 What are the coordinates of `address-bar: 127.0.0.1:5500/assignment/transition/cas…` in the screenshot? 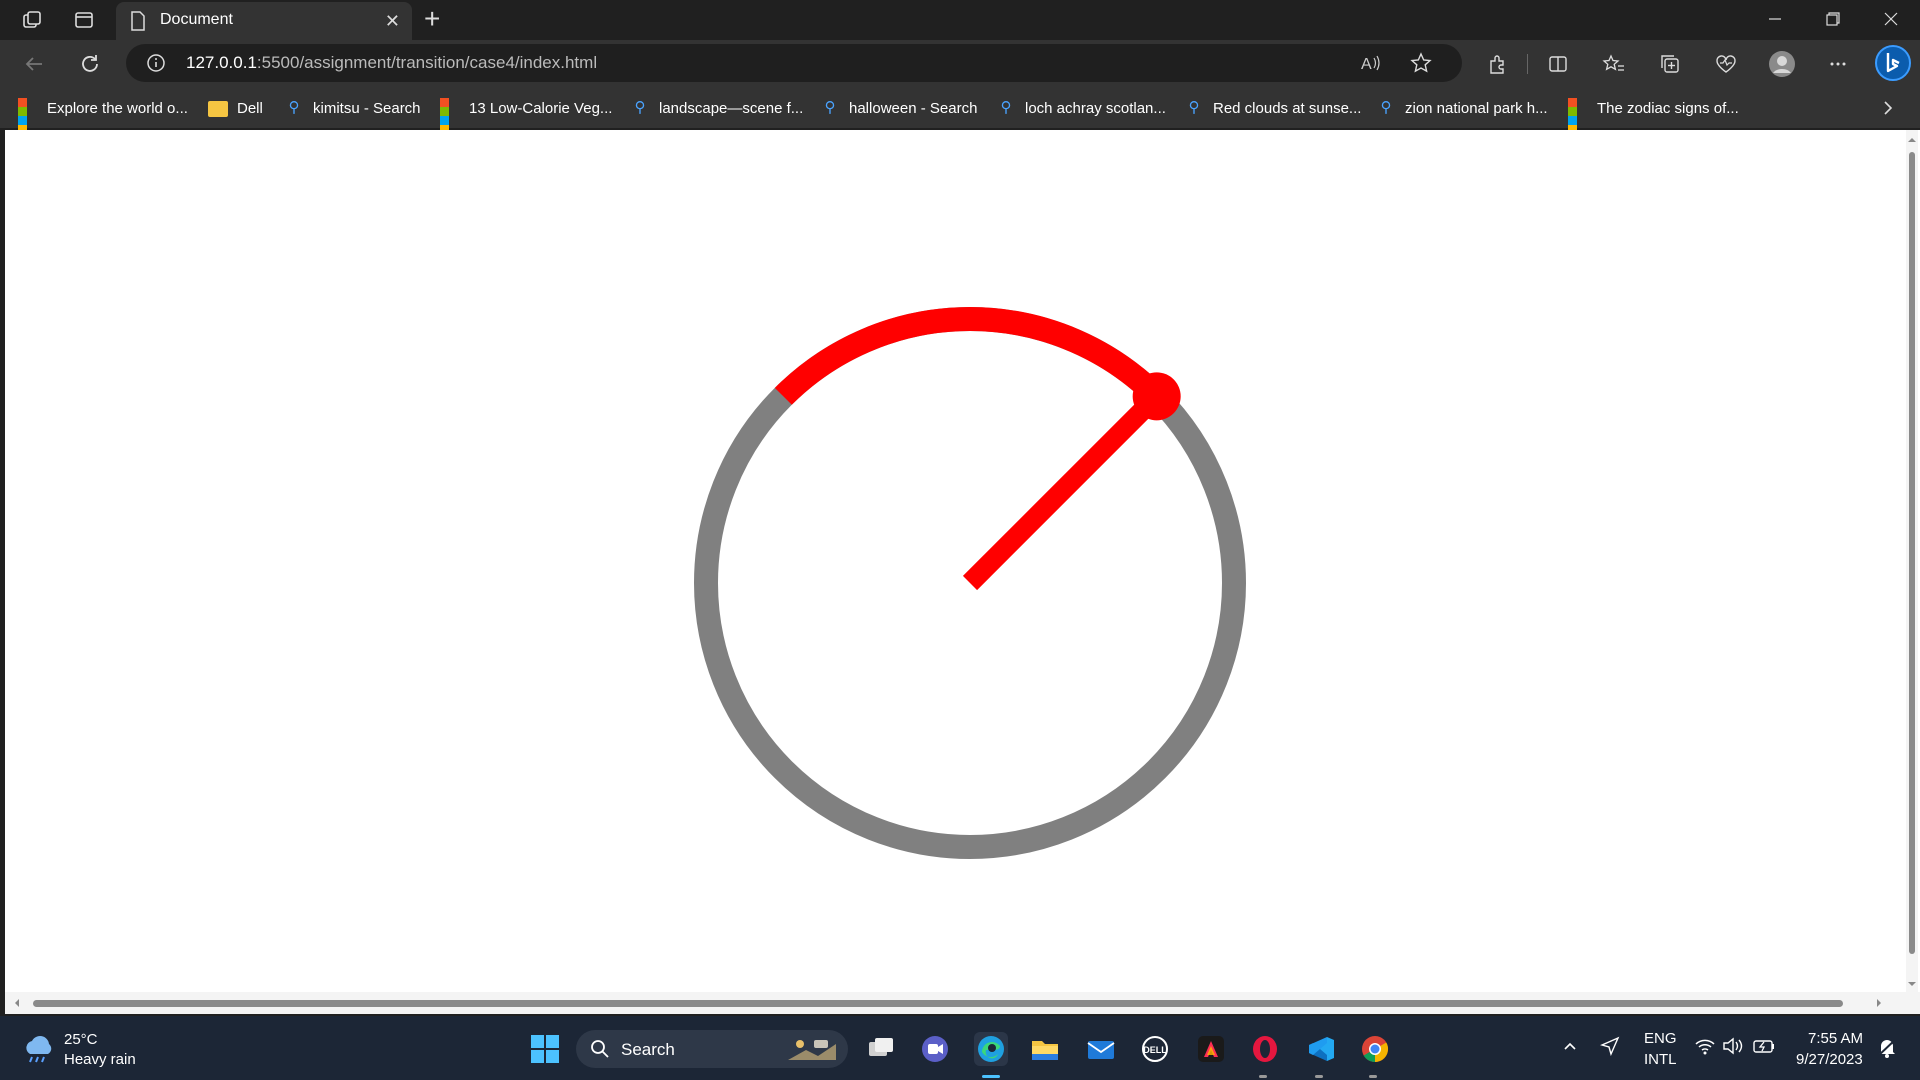 It's located at (794, 63).